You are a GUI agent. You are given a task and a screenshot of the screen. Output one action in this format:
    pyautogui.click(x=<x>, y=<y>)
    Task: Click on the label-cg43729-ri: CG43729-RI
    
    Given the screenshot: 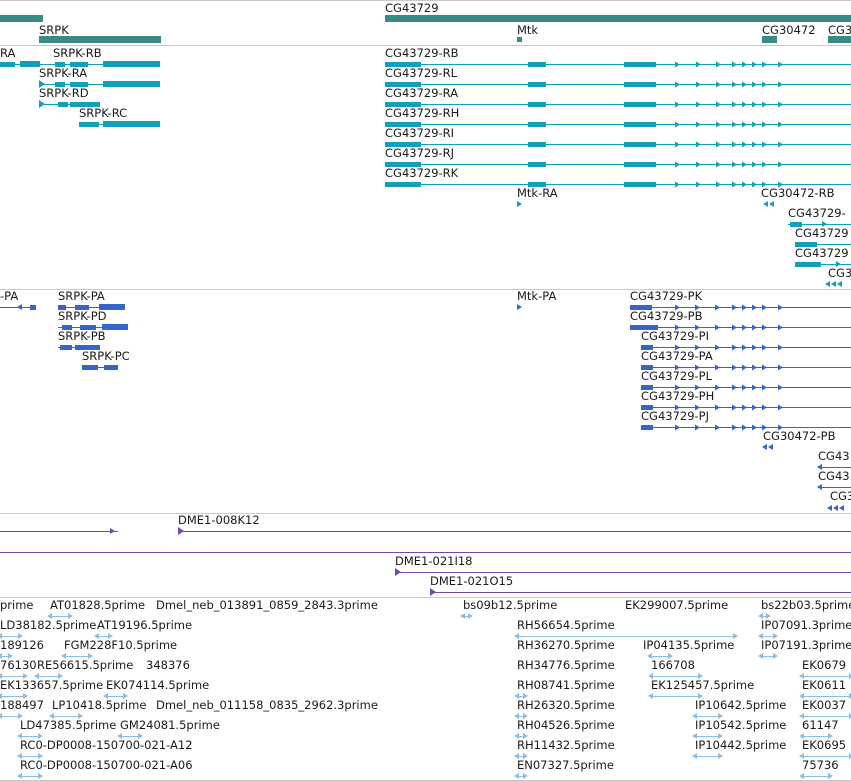 What is the action you would take?
    pyautogui.click(x=420, y=133)
    